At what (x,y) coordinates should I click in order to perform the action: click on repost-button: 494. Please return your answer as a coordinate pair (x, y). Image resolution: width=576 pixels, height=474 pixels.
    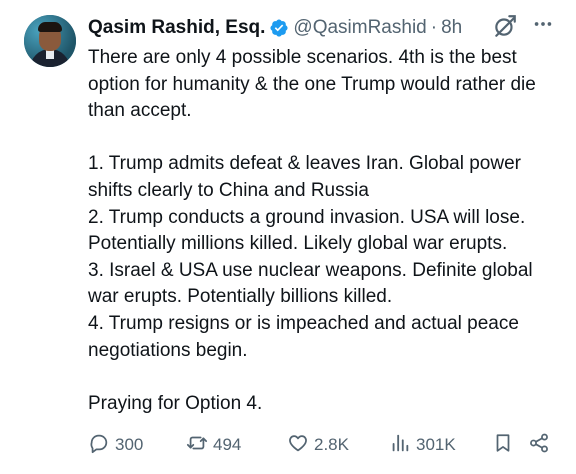
    Looking at the image, I should click on (213, 445).